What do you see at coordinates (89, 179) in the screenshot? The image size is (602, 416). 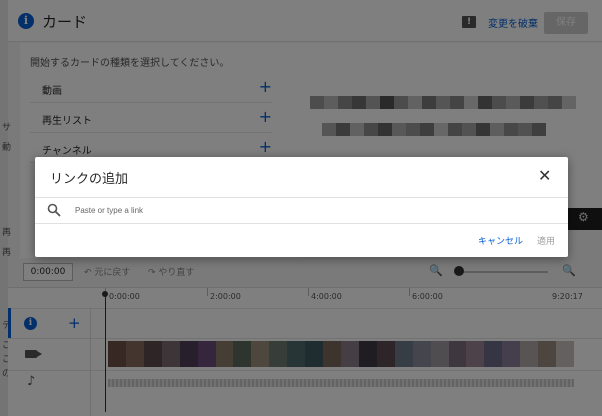 I see `dialog-title: リンクの追加` at bounding box center [89, 179].